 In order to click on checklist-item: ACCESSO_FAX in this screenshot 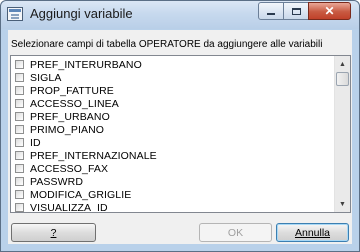, I will do `click(173, 168)`.